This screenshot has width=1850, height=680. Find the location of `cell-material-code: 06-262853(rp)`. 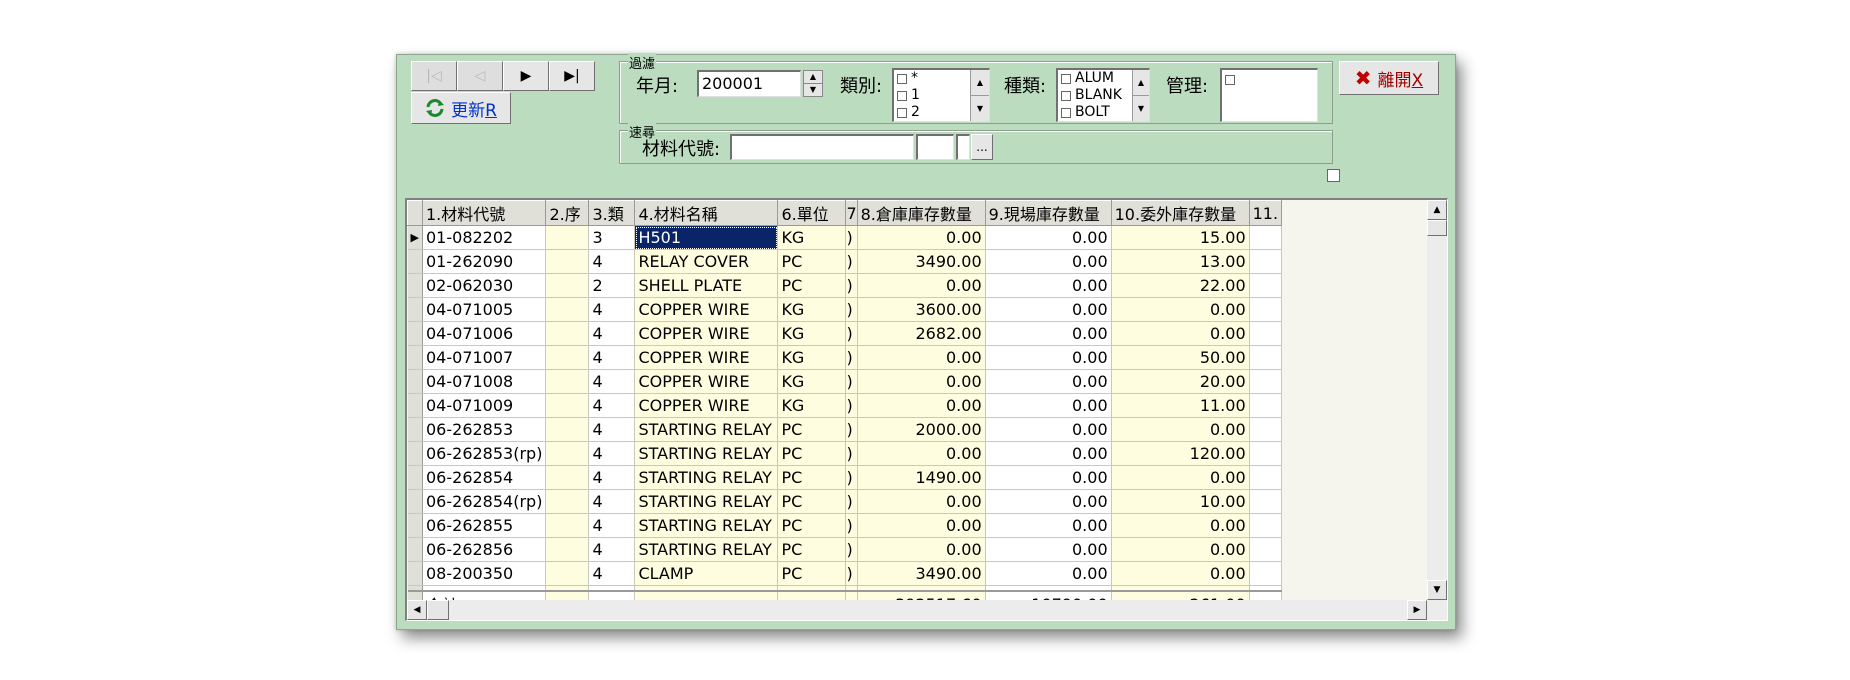

cell-material-code: 06-262853(rp) is located at coordinates (484, 453).